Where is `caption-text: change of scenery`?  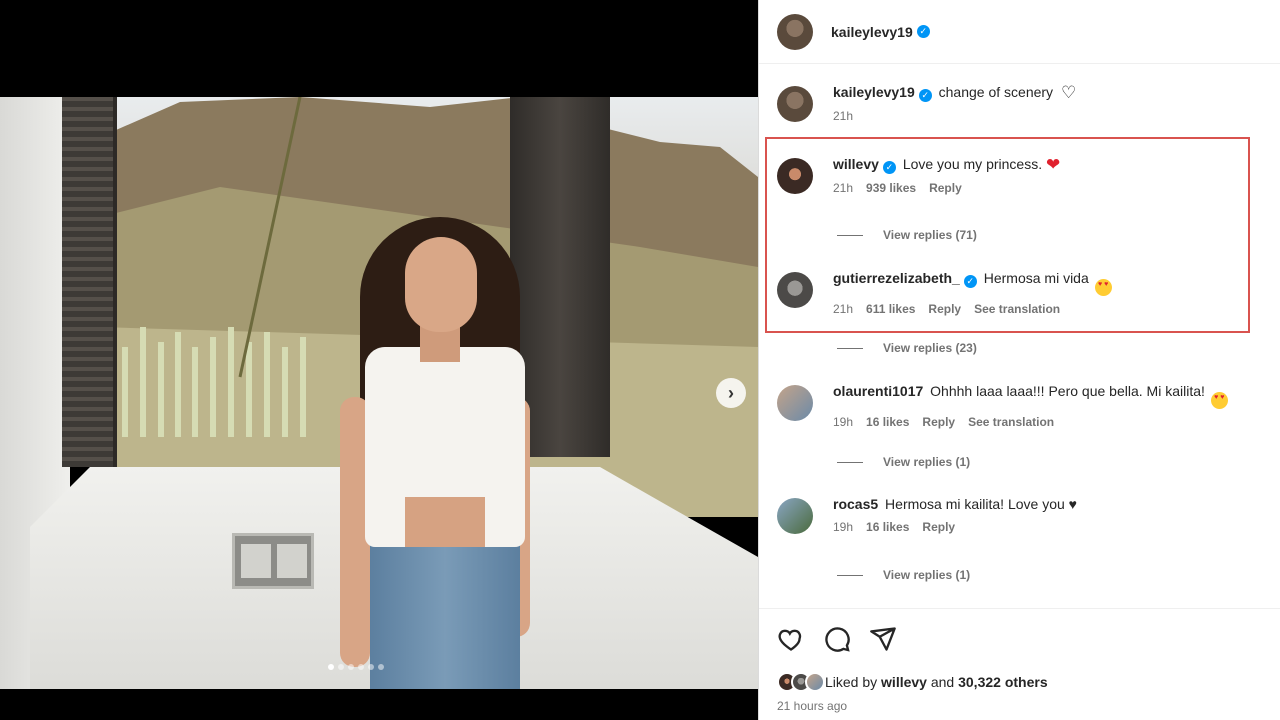
caption-text: change of scenery is located at coordinates (996, 92).